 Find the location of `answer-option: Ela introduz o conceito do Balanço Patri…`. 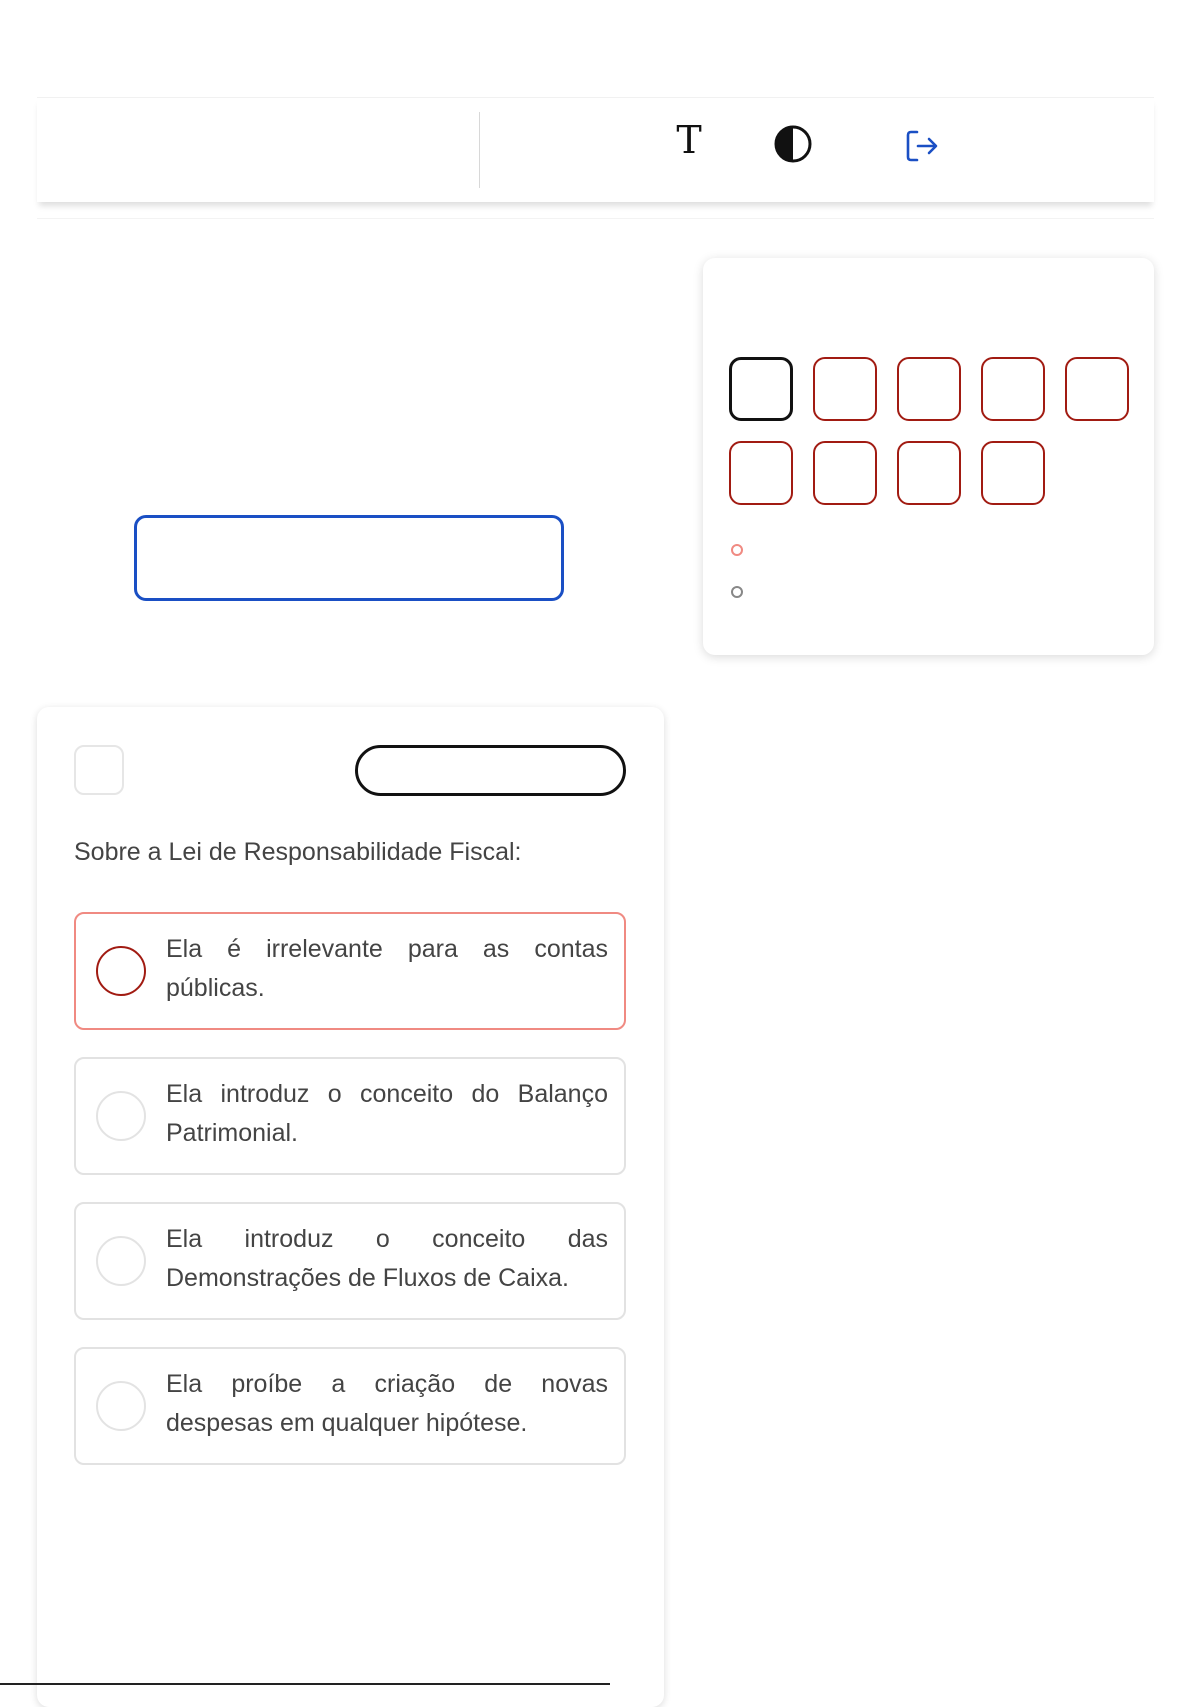

answer-option: Ela introduz o conceito do Balanço Patri… is located at coordinates (350, 1116).